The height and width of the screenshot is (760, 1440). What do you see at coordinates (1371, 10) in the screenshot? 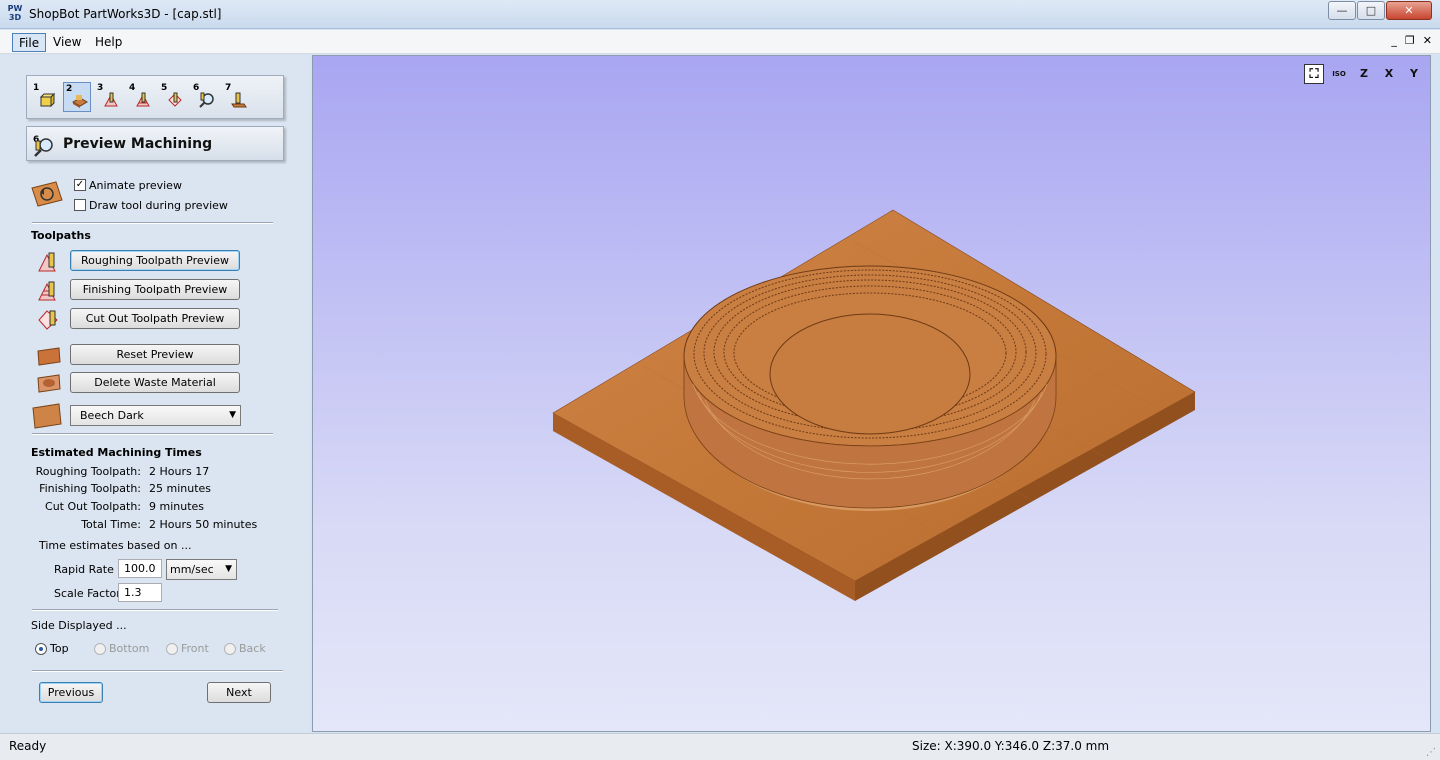
I see `maximize-button: □` at bounding box center [1371, 10].